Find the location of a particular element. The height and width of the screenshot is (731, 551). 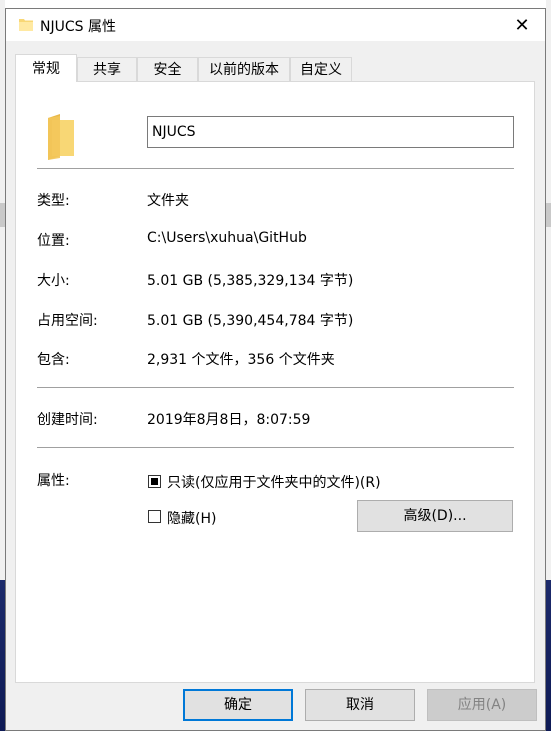

tab-previous-versions: 以前的版本 is located at coordinates (244, 69).